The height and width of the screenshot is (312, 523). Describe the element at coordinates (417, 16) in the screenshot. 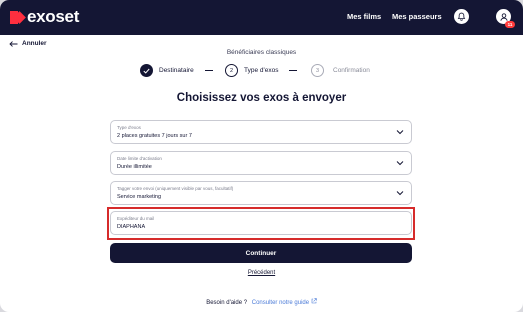

I see `nav-mes-passeurs: Mes passeurs` at that location.